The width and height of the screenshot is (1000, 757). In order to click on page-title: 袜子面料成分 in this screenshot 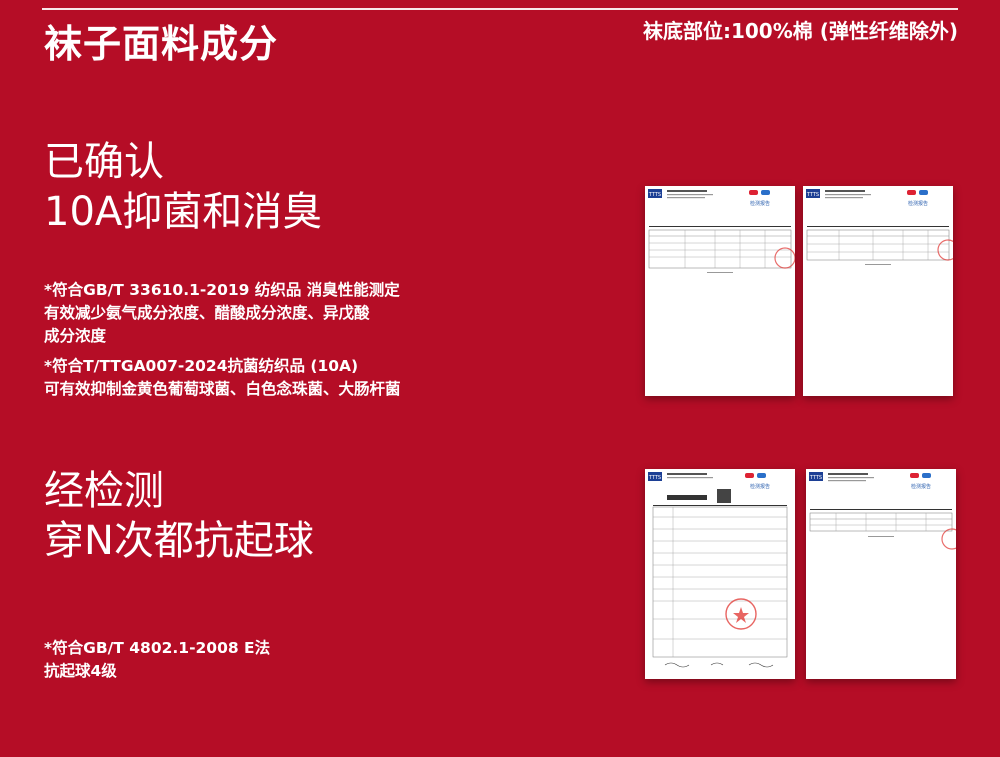, I will do `click(161, 44)`.